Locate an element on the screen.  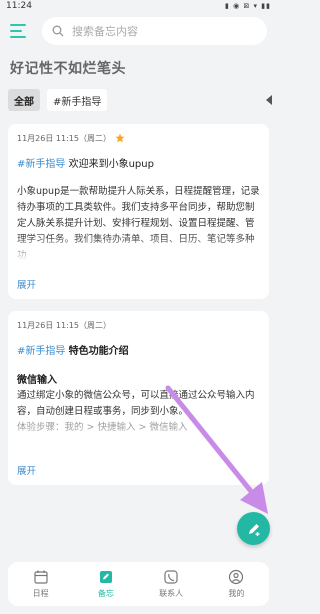
tab-memo: 备忘 is located at coordinates (105, 584).